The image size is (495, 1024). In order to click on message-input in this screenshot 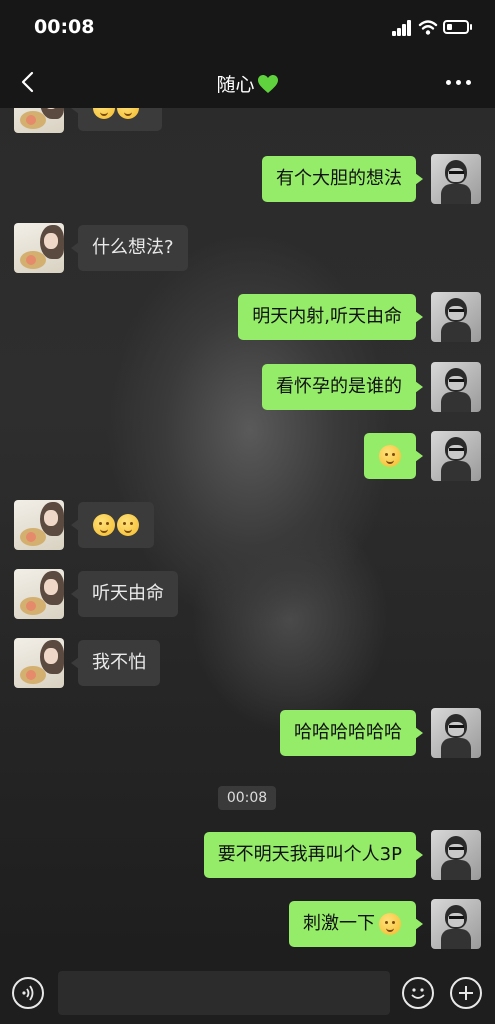, I will do `click(224, 993)`.